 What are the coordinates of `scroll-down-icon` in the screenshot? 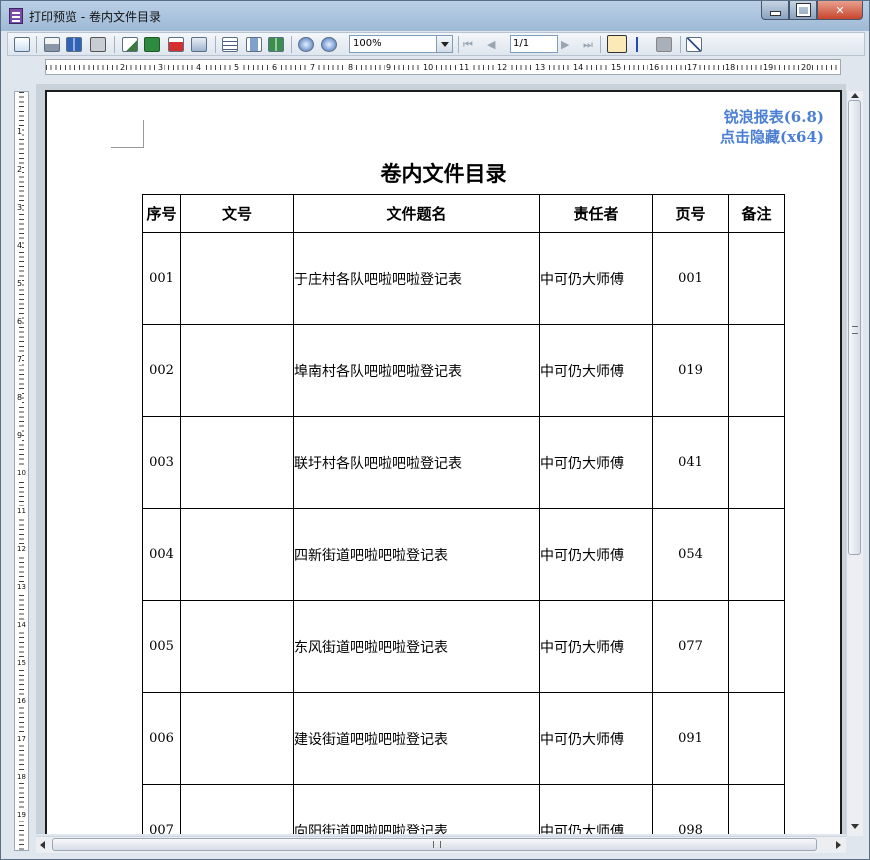 It's located at (855, 826).